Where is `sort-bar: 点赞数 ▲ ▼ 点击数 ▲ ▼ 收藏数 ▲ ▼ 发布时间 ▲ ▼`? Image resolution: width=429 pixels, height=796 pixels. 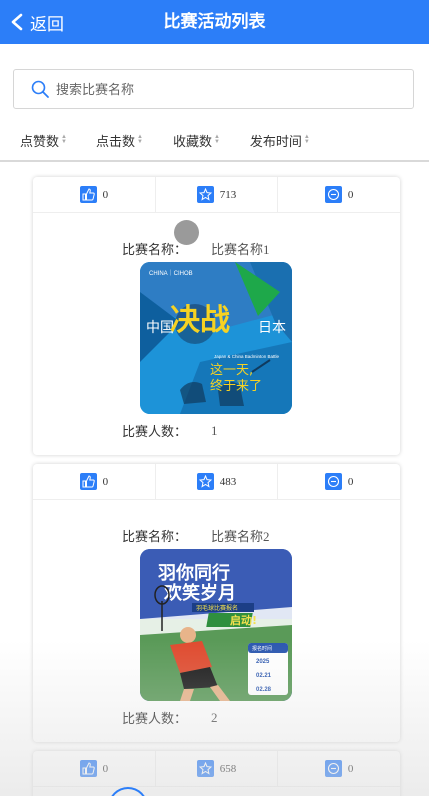
sort-bar: 点赞数 ▲ ▼ 点击数 ▲ ▼ 收藏数 ▲ ▼ 发布时间 ▲ ▼ is located at coordinates (214, 145).